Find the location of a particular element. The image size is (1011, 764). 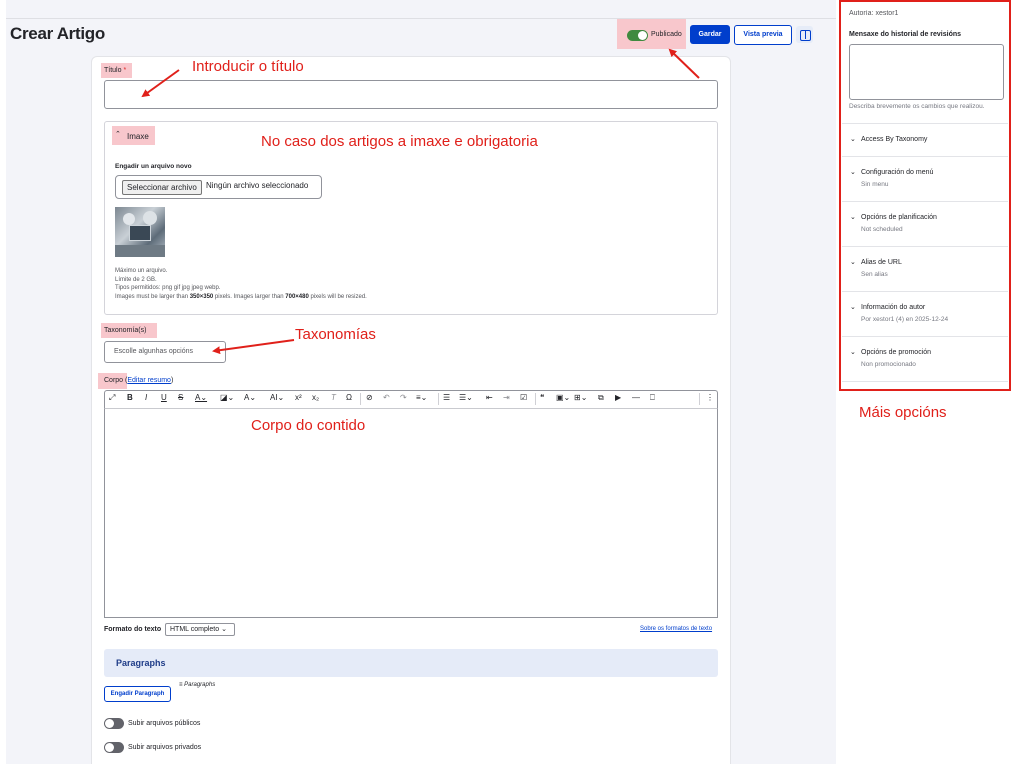

superscript-icon: x² is located at coordinates (298, 397).